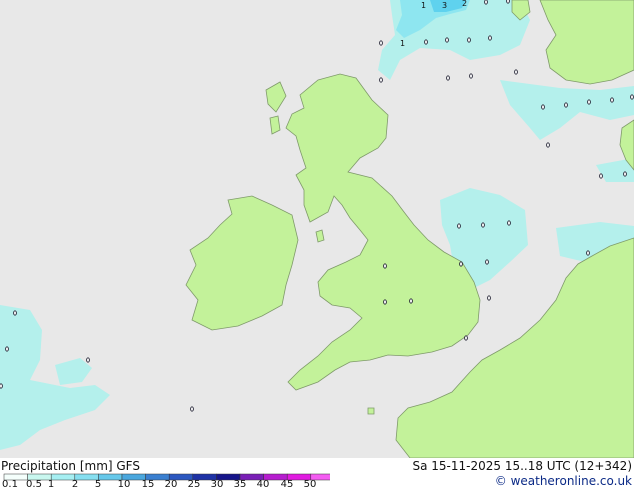 Image resolution: width=634 pixels, height=490 pixels. I want to click on scandinavia, so click(586, 42).